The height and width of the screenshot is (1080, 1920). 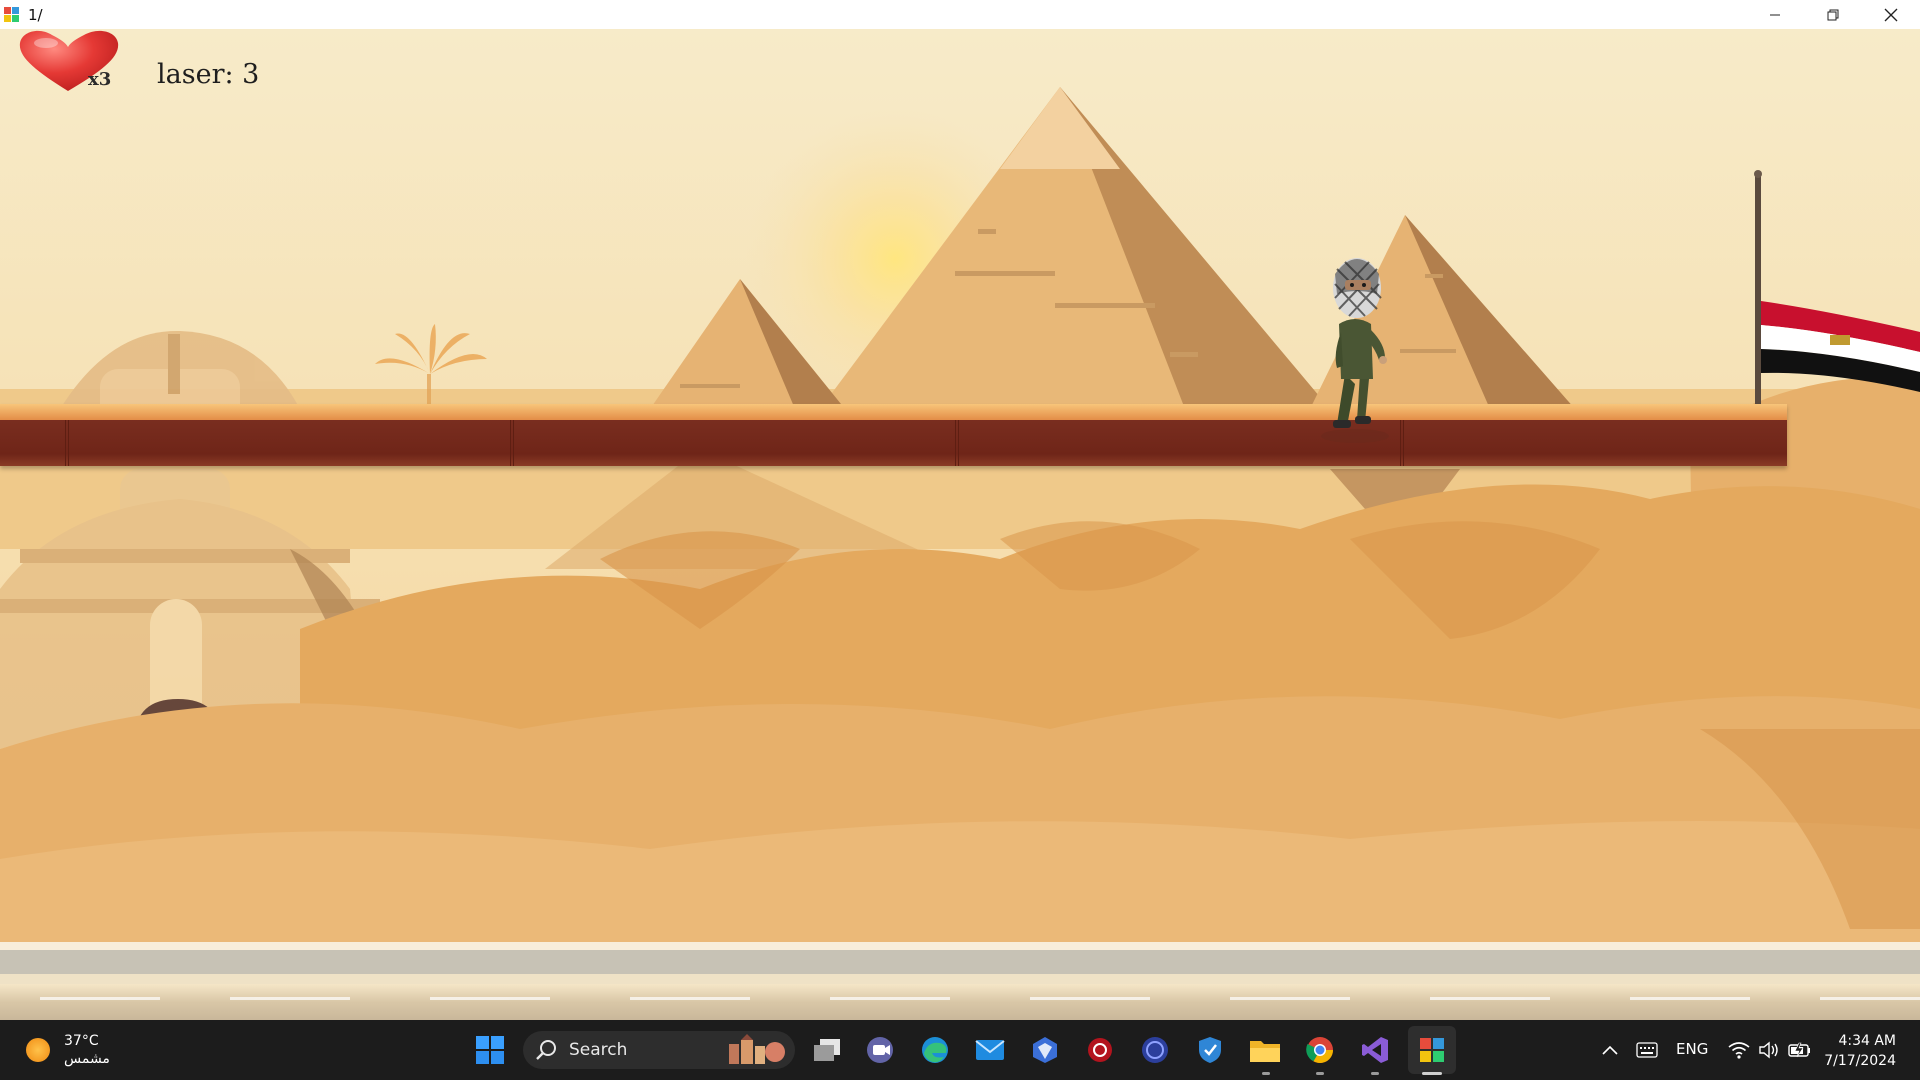 I want to click on language-indicator: ENG, so click(x=1692, y=1049).